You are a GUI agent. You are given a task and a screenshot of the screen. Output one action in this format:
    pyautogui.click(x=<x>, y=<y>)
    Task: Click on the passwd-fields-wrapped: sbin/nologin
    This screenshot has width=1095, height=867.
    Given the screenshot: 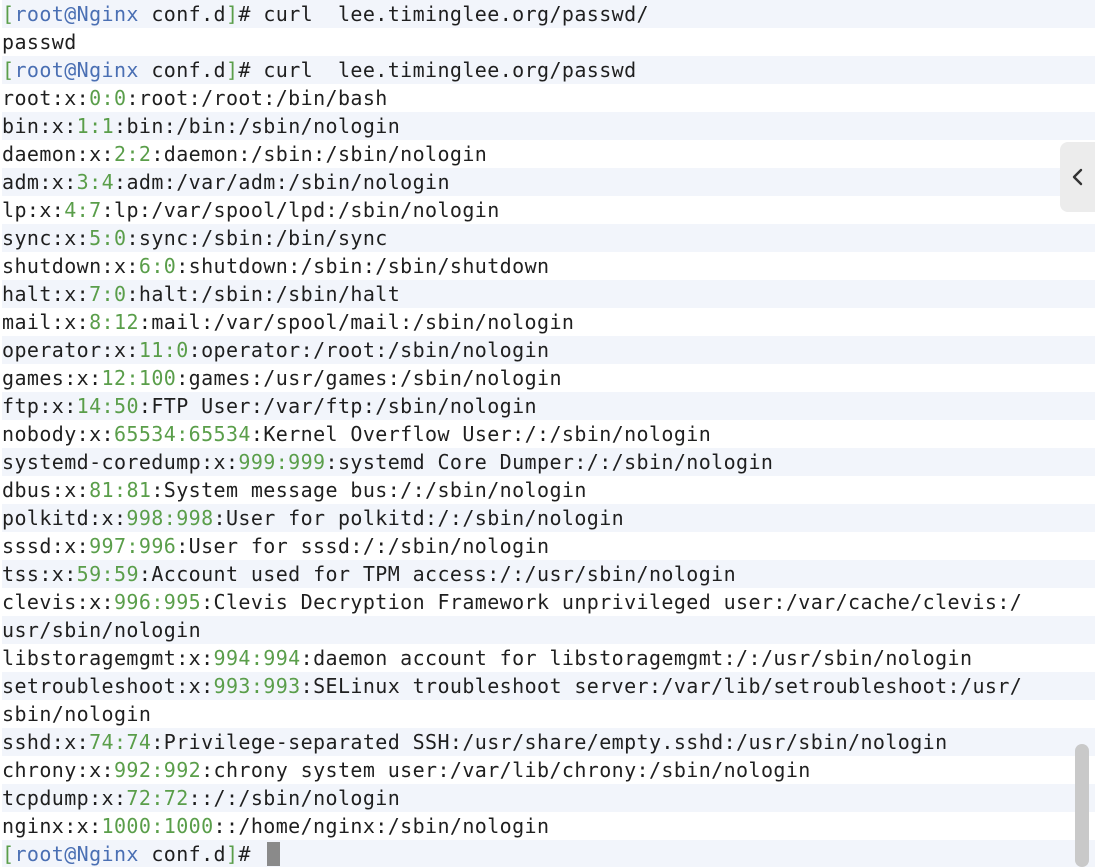 What is the action you would take?
    pyautogui.click(x=77, y=714)
    